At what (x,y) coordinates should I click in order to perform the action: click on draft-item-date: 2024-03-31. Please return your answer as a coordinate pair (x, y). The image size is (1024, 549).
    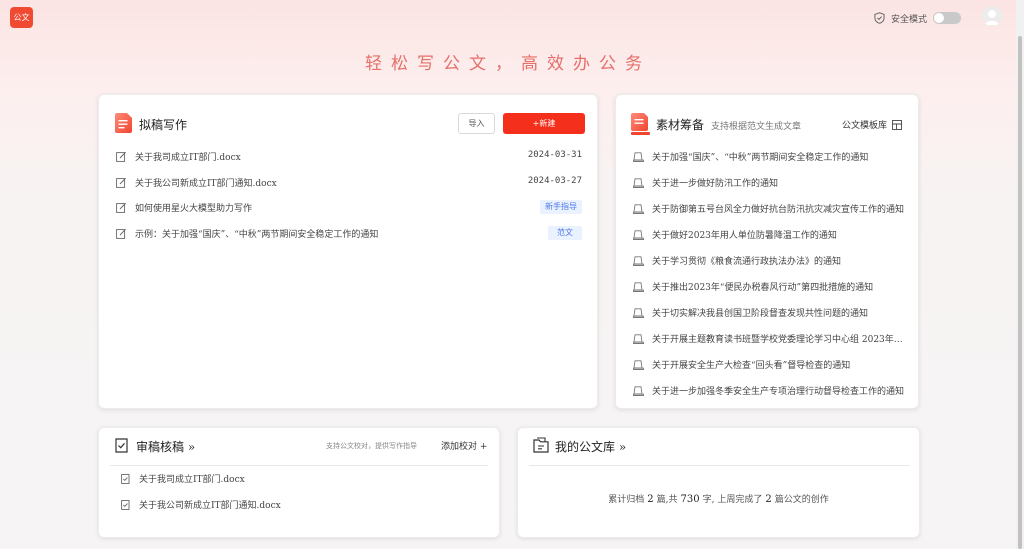
    Looking at the image, I should click on (554, 155).